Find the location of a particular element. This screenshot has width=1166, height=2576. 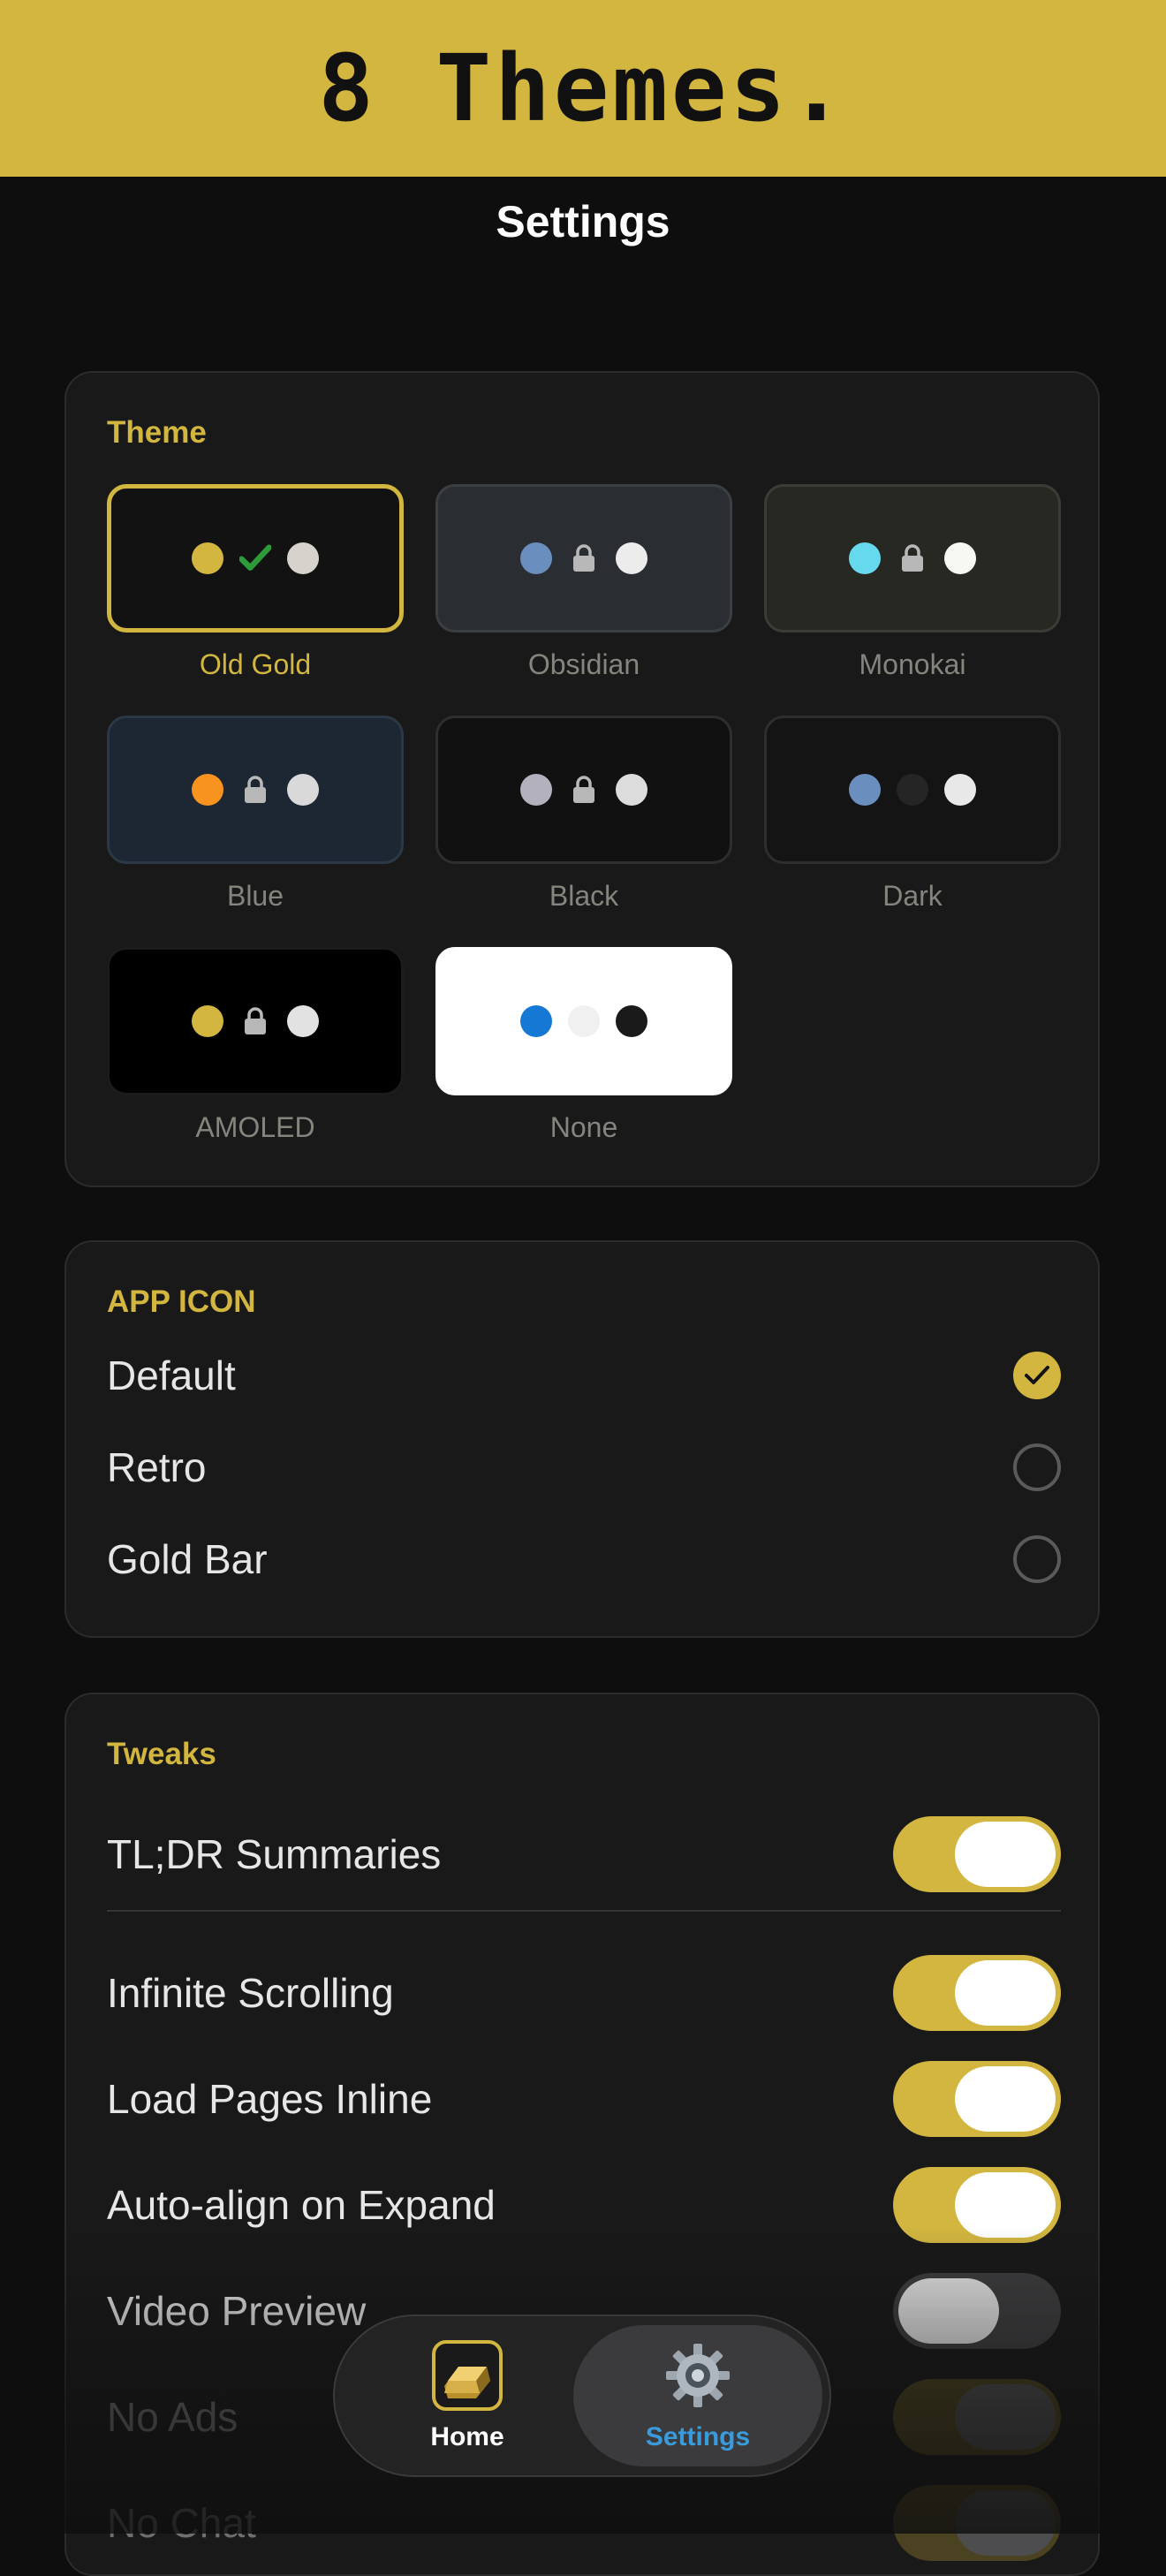

theme-name: Blue is located at coordinates (255, 896).